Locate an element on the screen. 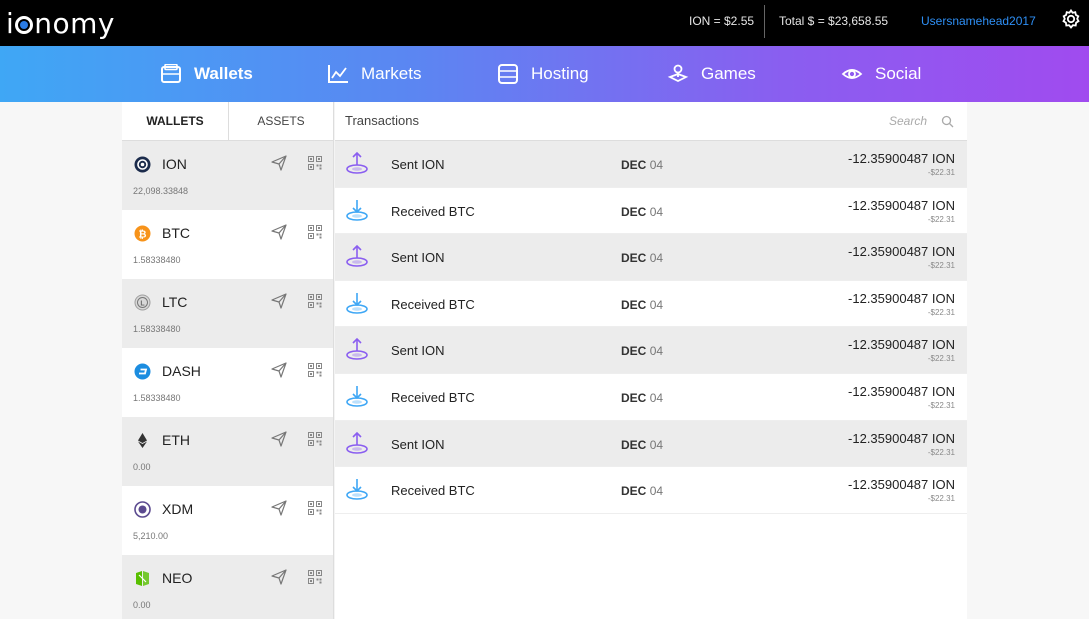 The width and height of the screenshot is (1089, 619). wallet-item-btc: ₿ BTC 1.58338480 is located at coordinates (227, 244).